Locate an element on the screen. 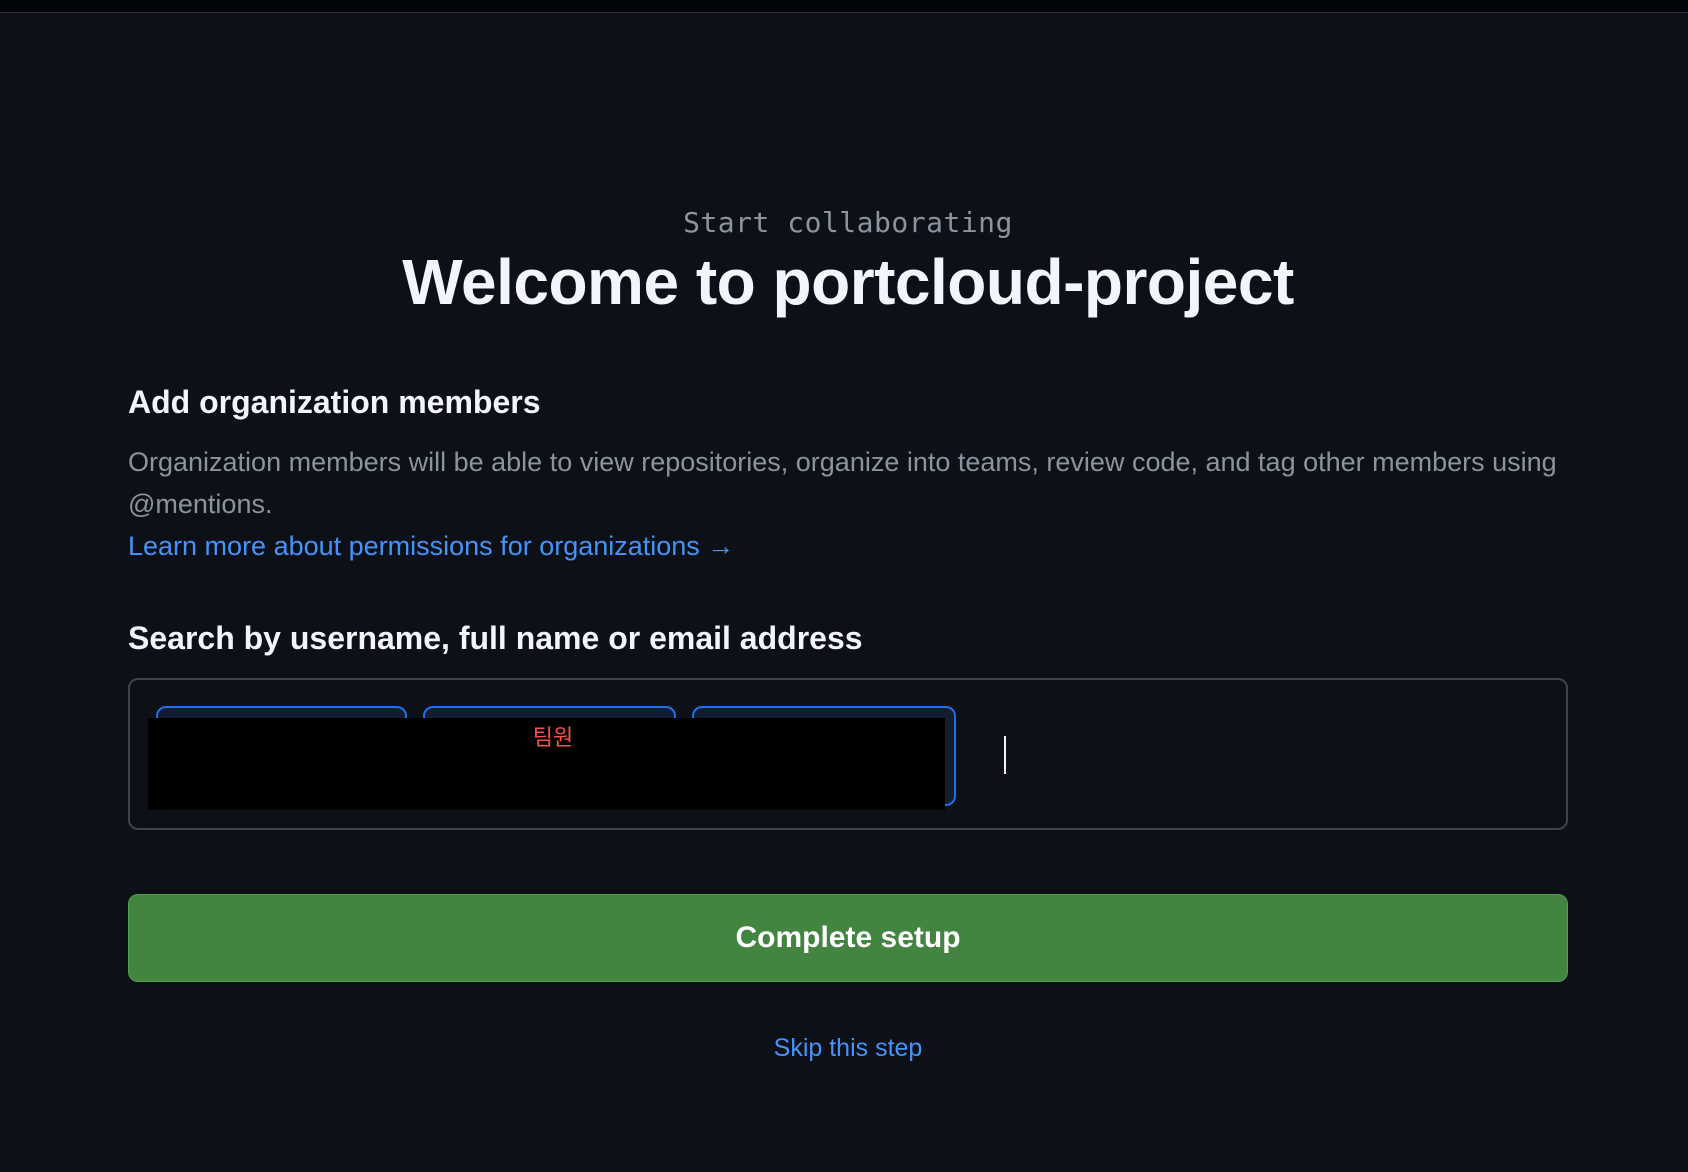 Image resolution: width=1688 pixels, height=1172 pixels. complete-setup-button: Complete setup is located at coordinates (848, 938).